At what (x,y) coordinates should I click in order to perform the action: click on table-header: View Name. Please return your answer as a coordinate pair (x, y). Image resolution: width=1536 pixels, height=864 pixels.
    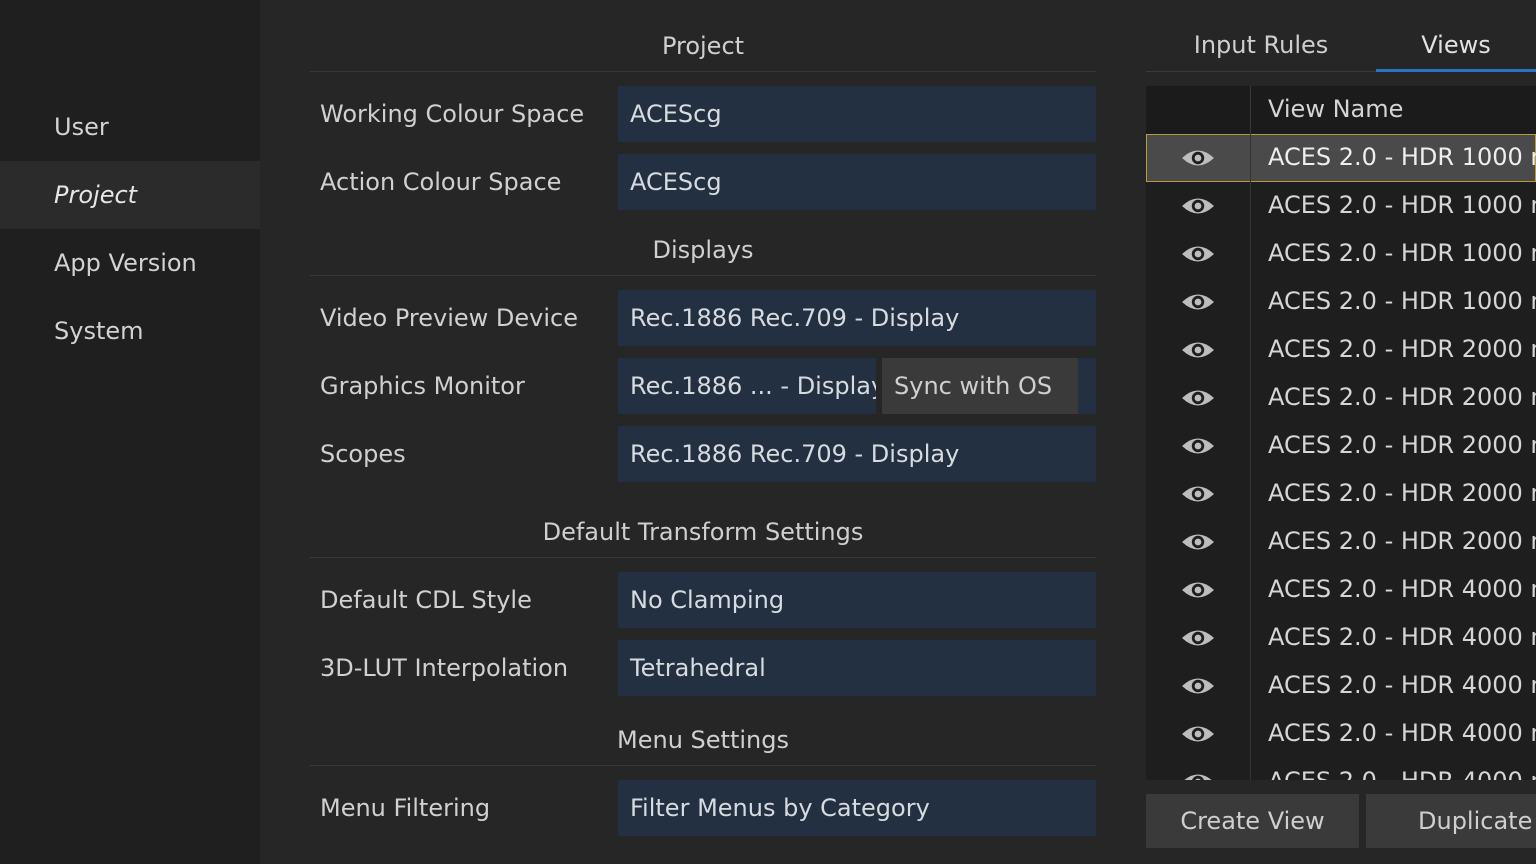
    Looking at the image, I should click on (1341, 110).